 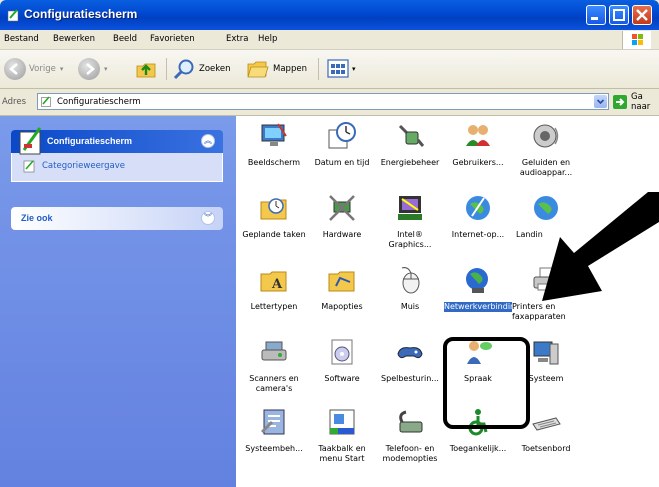 I want to click on clock-icon, so click(x=342, y=135).